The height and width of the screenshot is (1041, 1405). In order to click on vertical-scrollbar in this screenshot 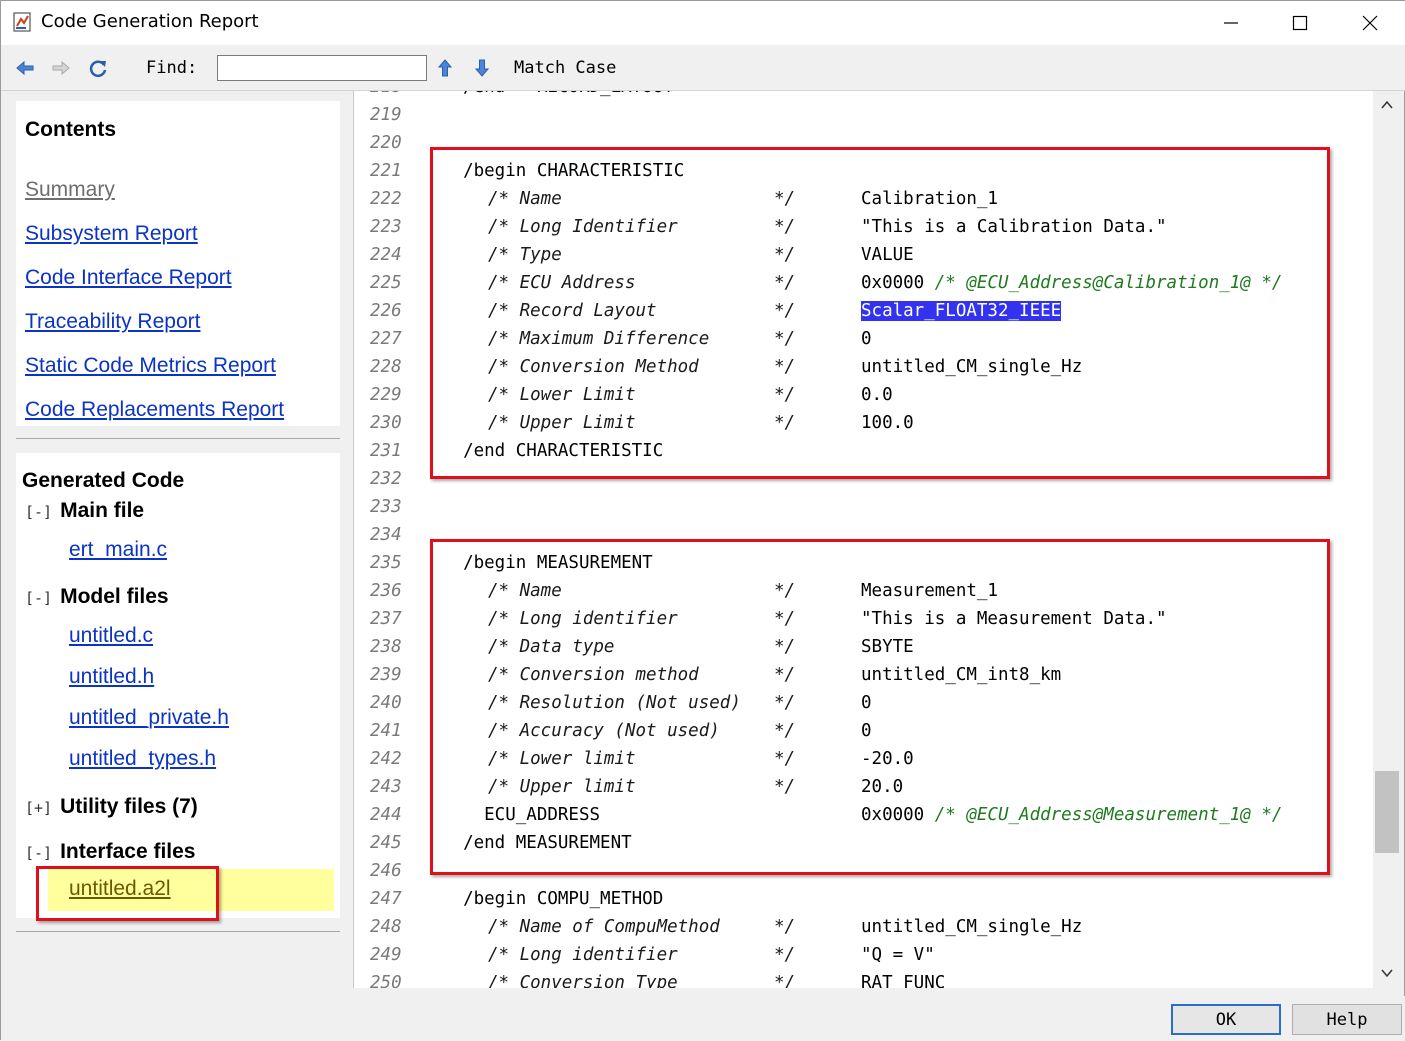, I will do `click(1387, 539)`.